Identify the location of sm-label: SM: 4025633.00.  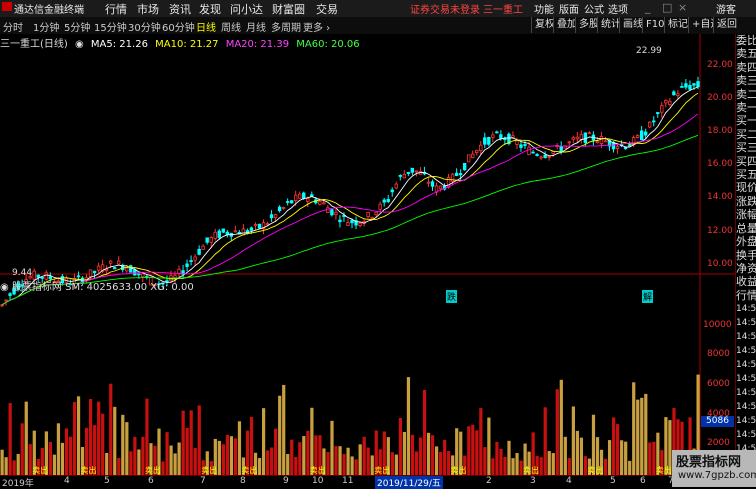
(106, 287).